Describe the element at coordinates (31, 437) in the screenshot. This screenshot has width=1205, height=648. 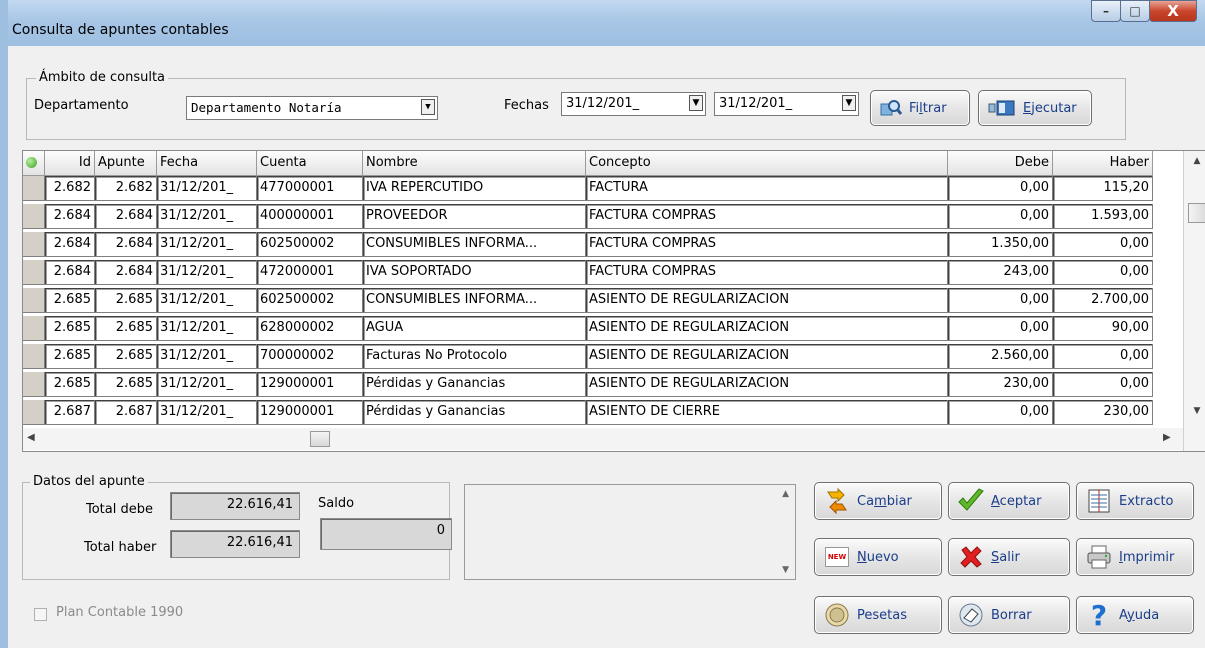
I see `scroll-left-icon: ◀` at that location.